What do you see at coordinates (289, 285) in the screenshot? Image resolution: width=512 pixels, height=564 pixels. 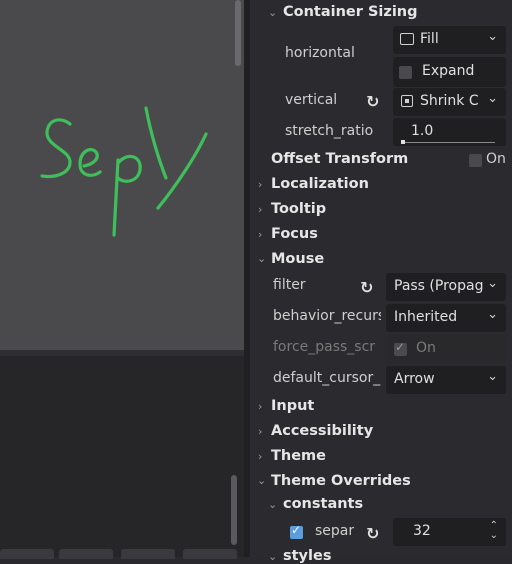 I see `filter-label: filter` at bounding box center [289, 285].